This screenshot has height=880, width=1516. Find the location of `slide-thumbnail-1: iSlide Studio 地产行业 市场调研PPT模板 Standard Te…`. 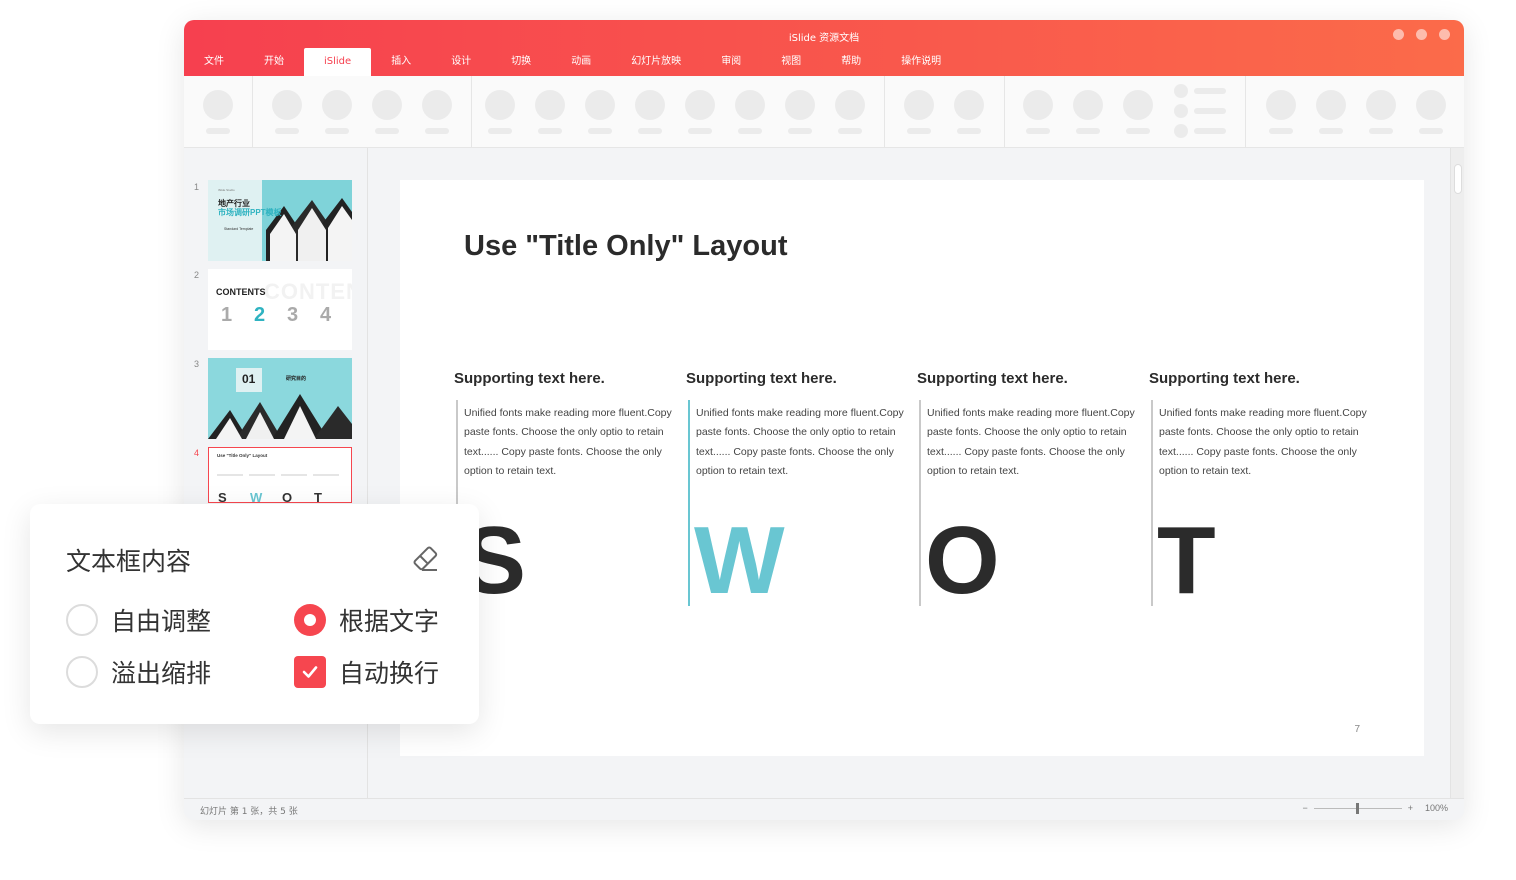

slide-thumbnail-1: iSlide Studio 地产行业 市场调研PPT模板 Standard Te… is located at coordinates (280, 220).